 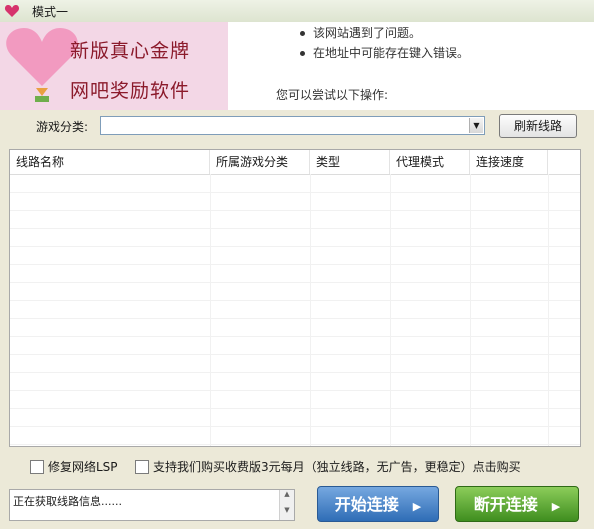 I want to click on error-bullet-item: 在地址中可能存在键入错误。, so click(x=384, y=52).